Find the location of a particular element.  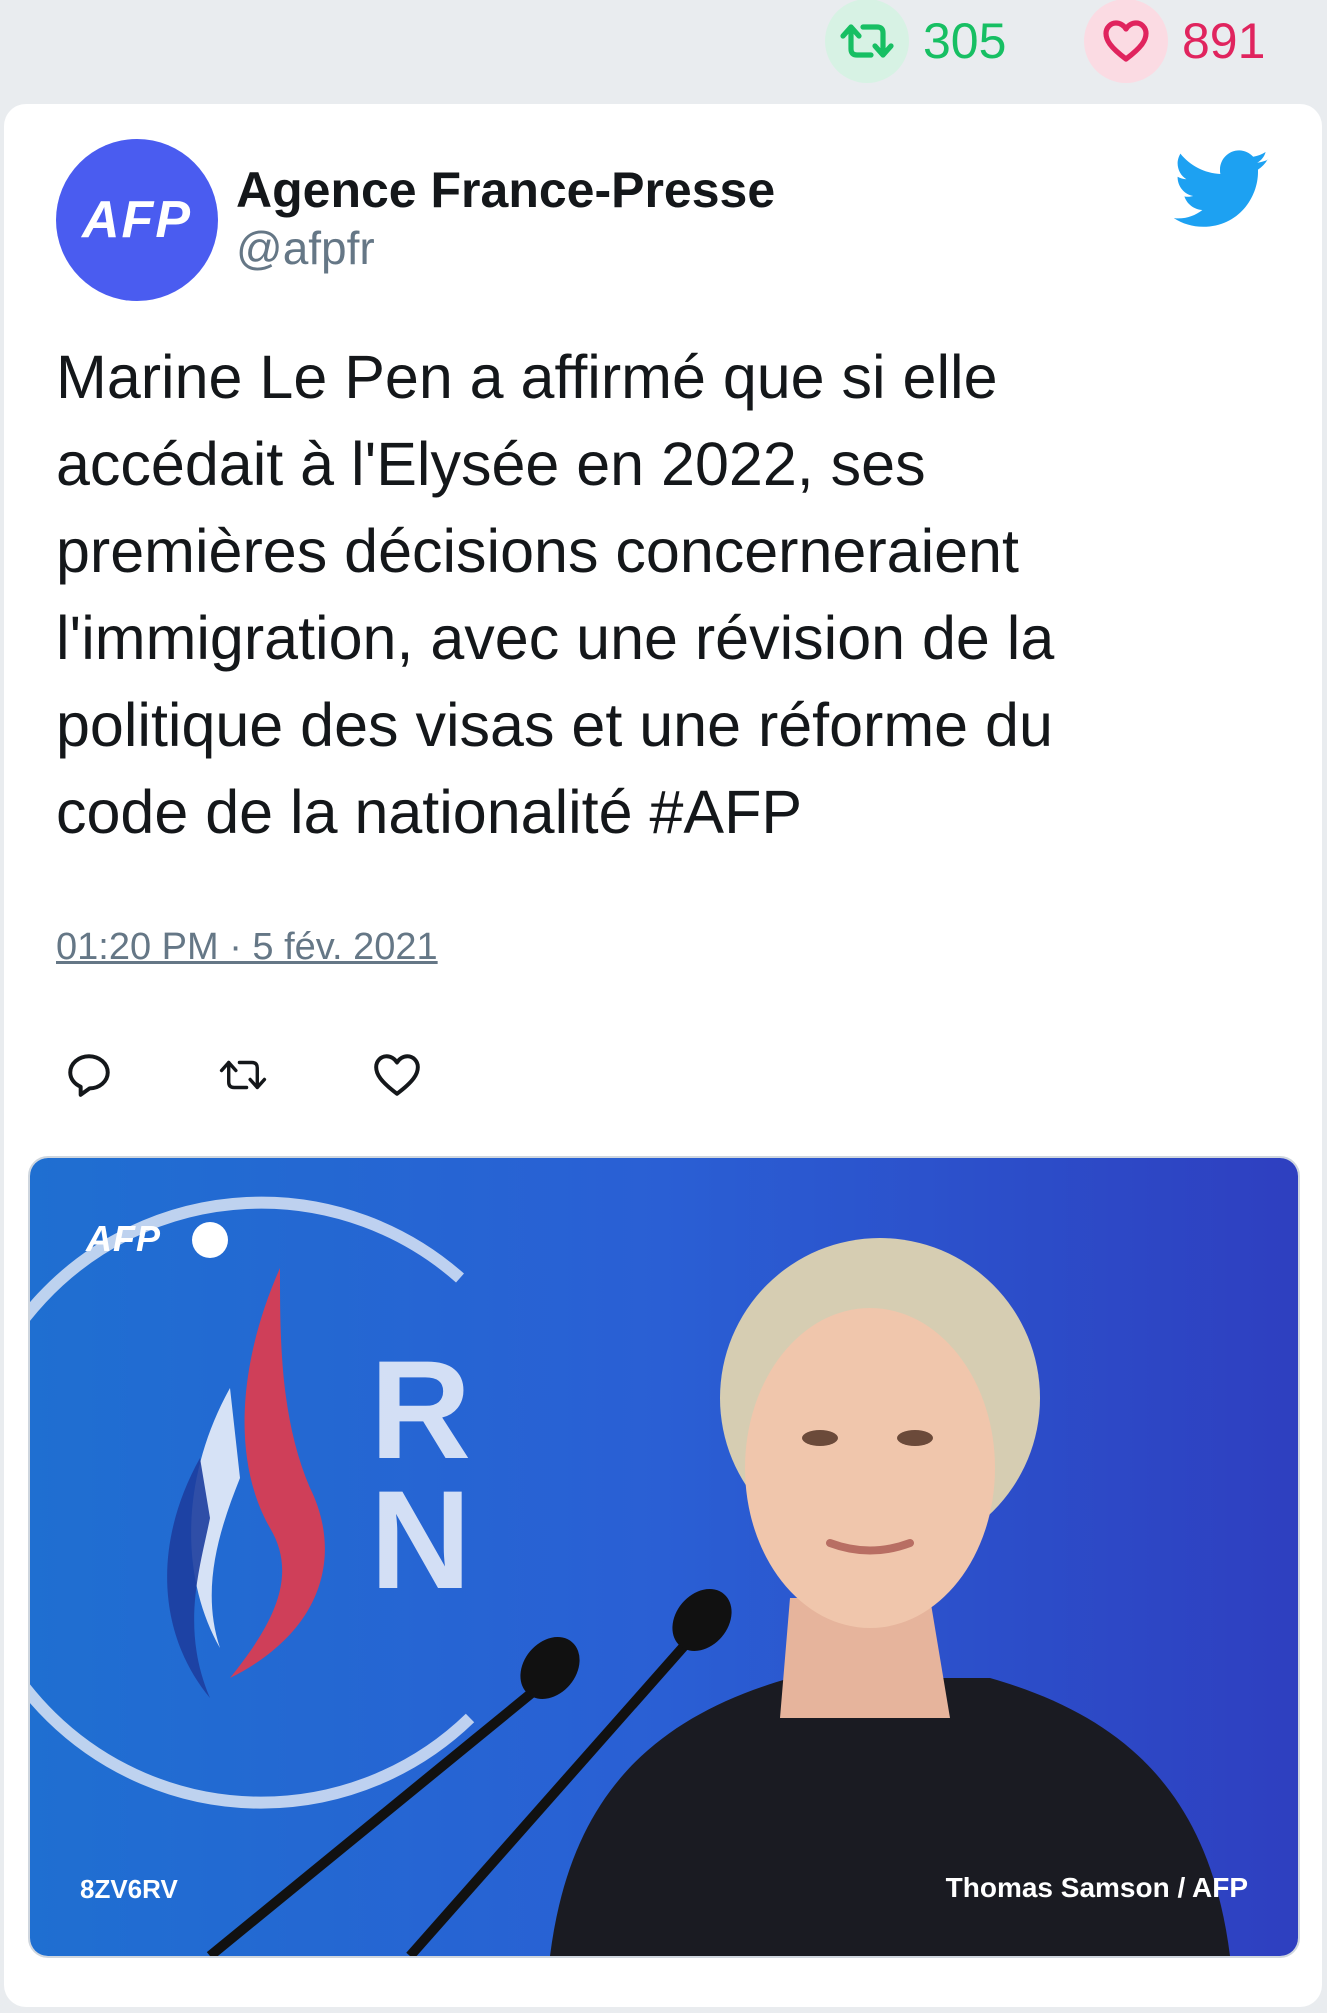

tweet-line: l'immigration, avec une révision de la is located at coordinates (555, 638).